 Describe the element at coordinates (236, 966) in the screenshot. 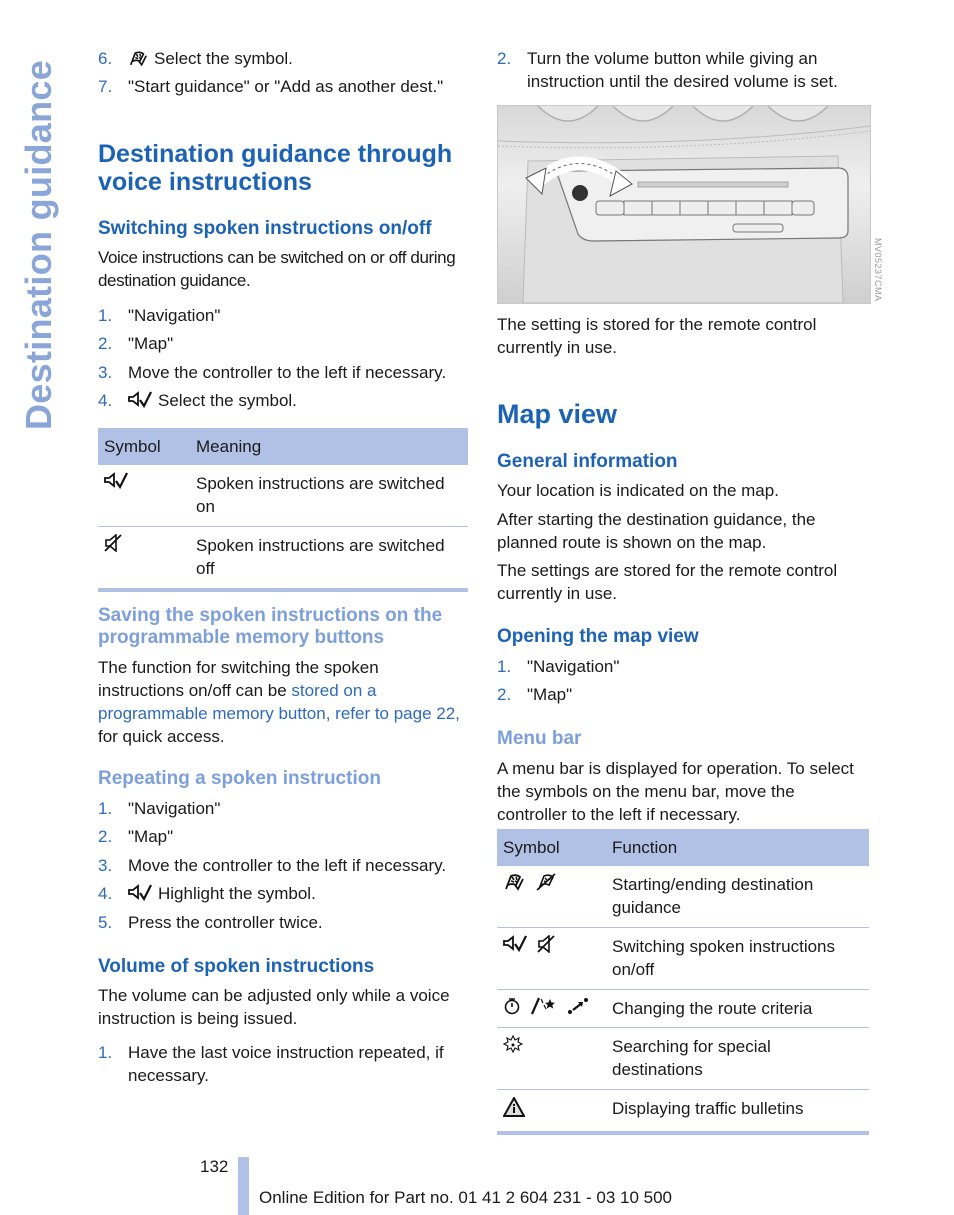

I see `subsection-title: Volume of spoken instructions` at that location.